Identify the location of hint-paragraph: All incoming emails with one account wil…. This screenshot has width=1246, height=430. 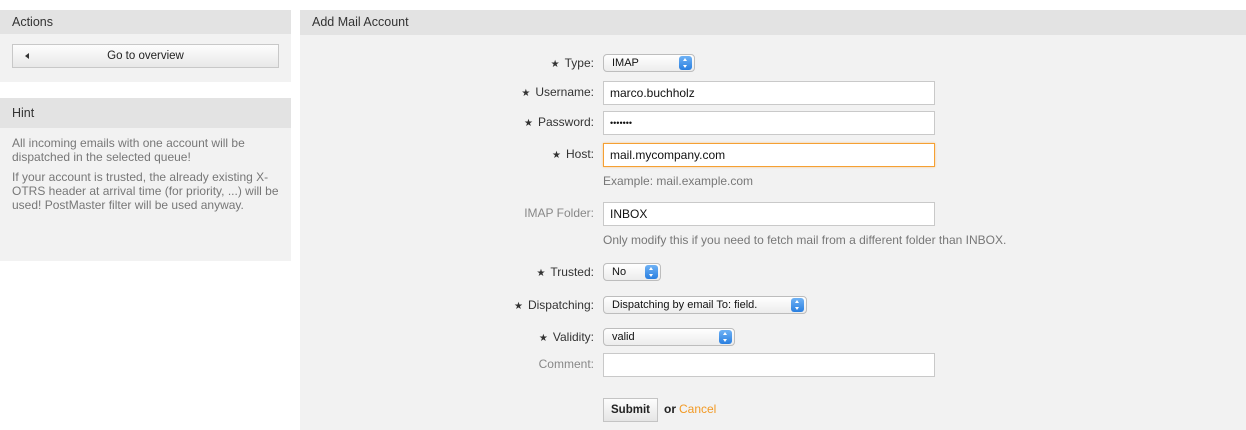
(128, 150).